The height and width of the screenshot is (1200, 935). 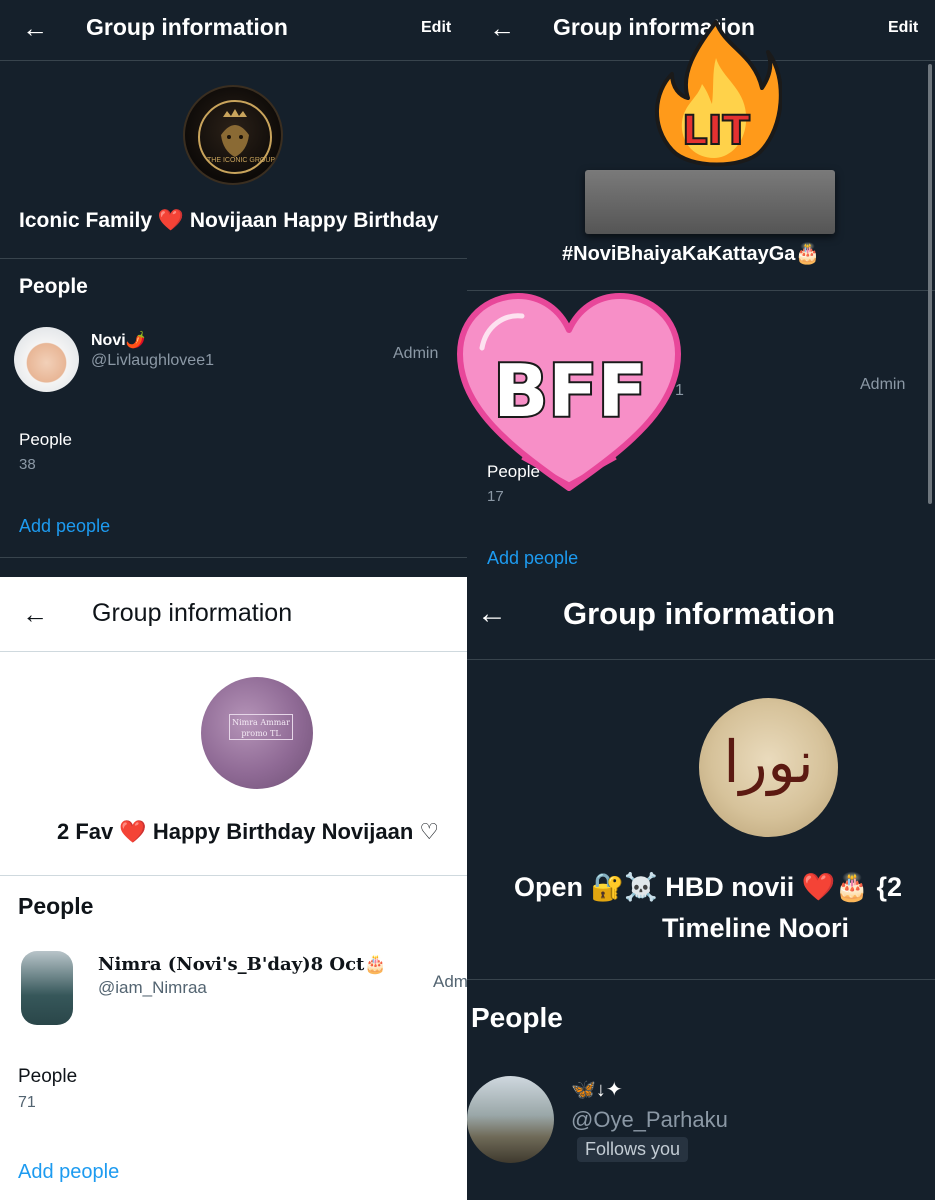 I want to click on group-avatar: Nimra Ammar promo TL, so click(x=257, y=733).